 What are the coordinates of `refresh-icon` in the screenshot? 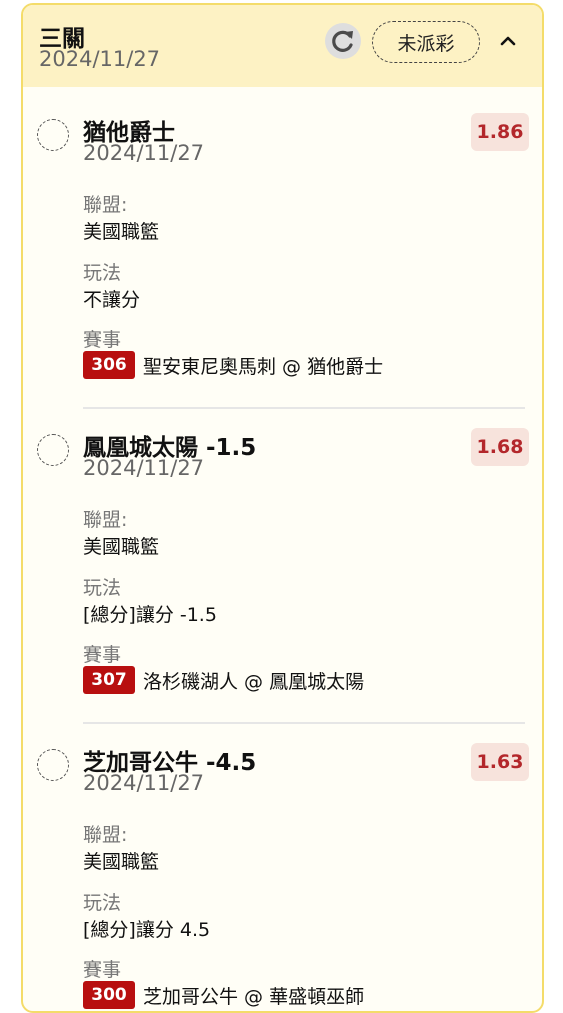 It's located at (342, 41).